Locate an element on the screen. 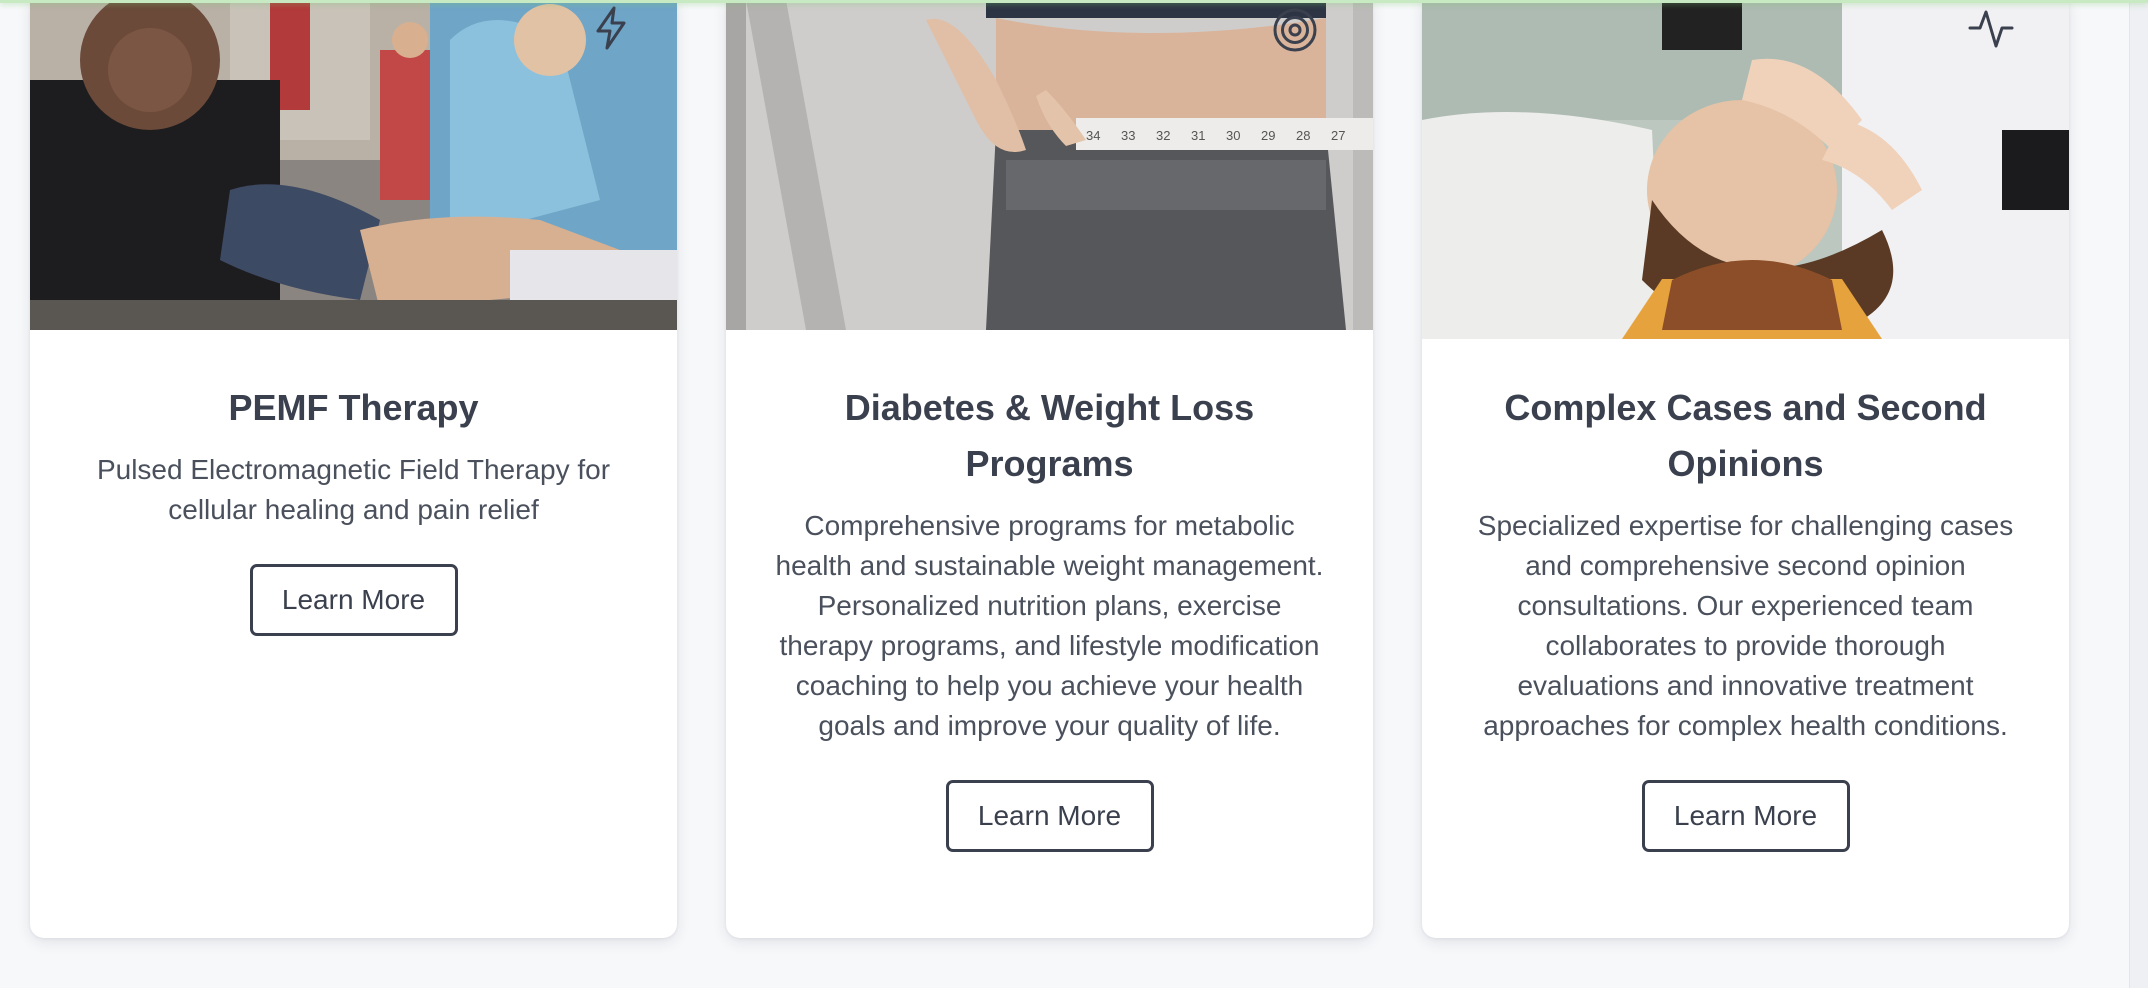 This screenshot has width=2148, height=988. card-title: Diabetes & Weight Loss Programs is located at coordinates (1049, 435).